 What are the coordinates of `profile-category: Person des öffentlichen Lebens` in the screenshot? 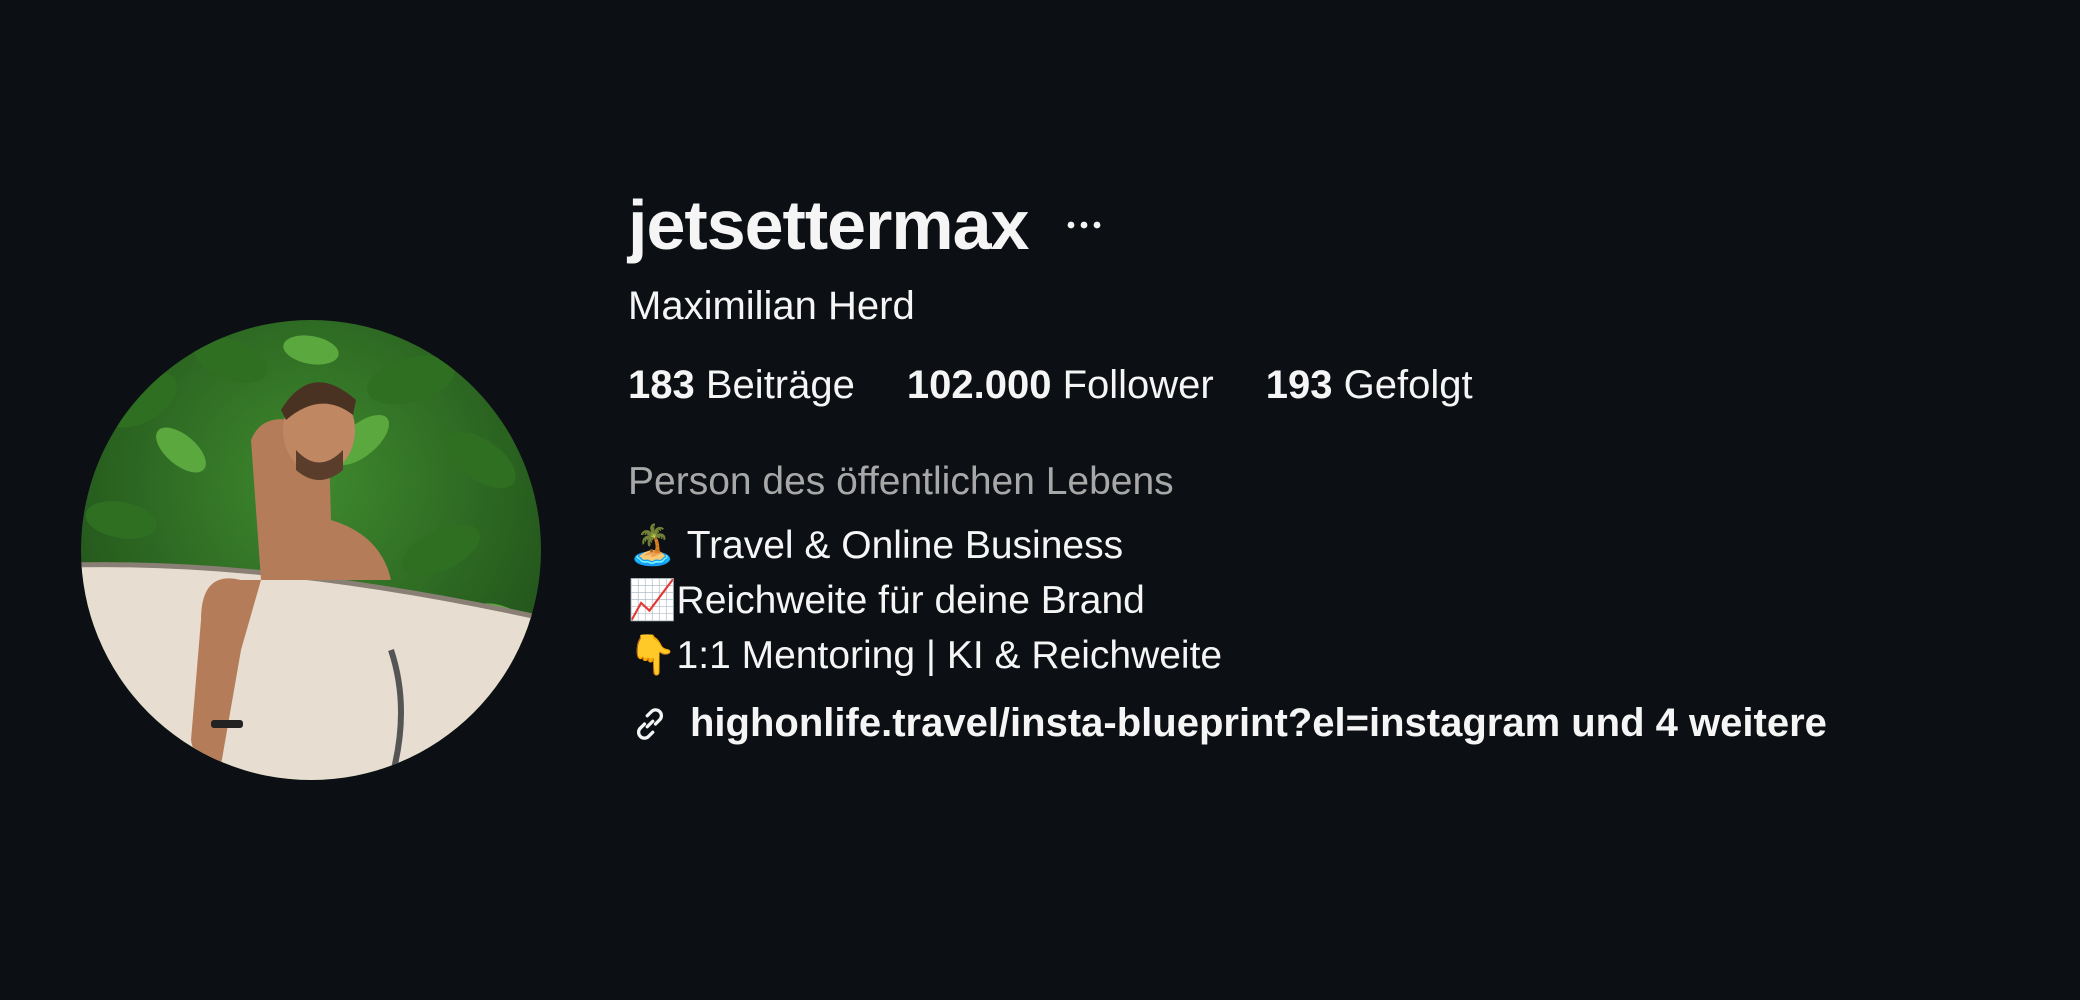 It's located at (901, 481).